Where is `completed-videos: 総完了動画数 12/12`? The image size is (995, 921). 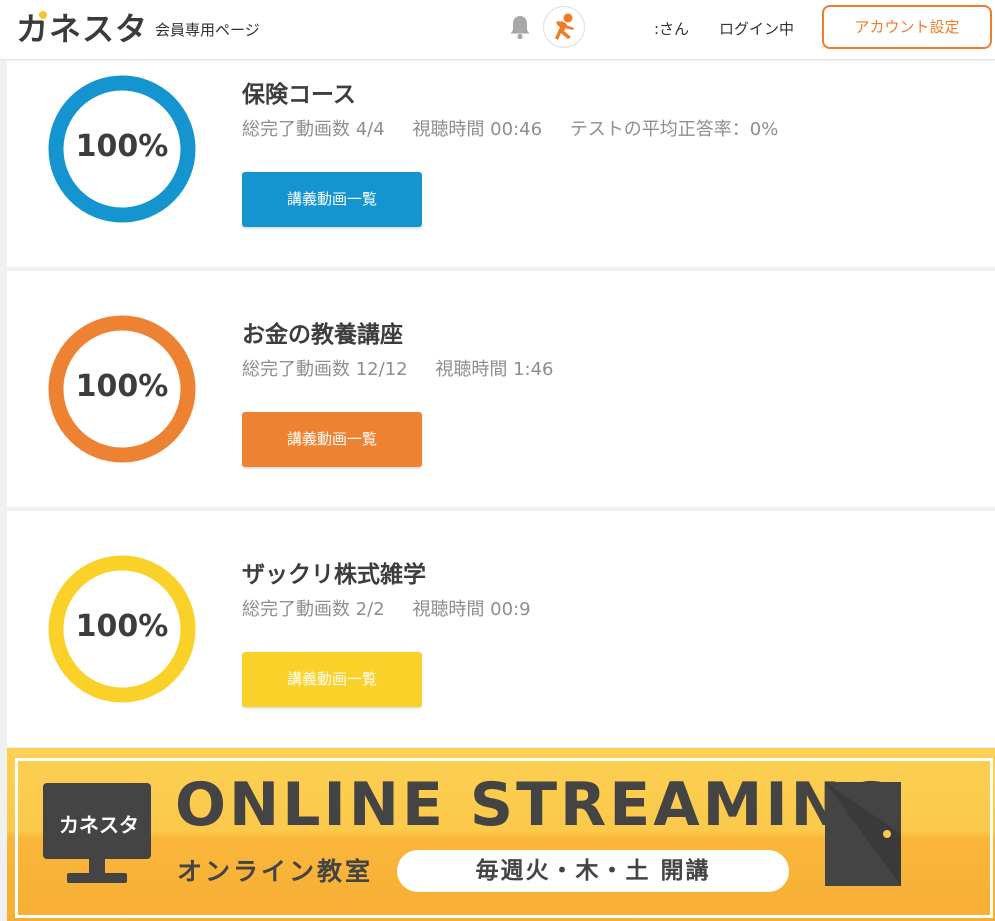
completed-videos: 総完了動画数 12/12 is located at coordinates (325, 369).